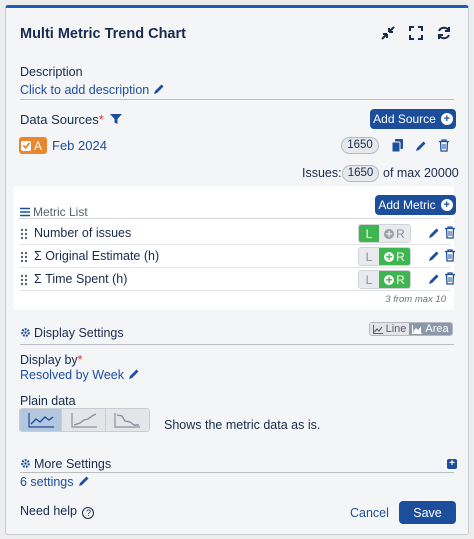 The width and height of the screenshot is (474, 539). What do you see at coordinates (237, 99) in the screenshot?
I see `description-underline` at bounding box center [237, 99].